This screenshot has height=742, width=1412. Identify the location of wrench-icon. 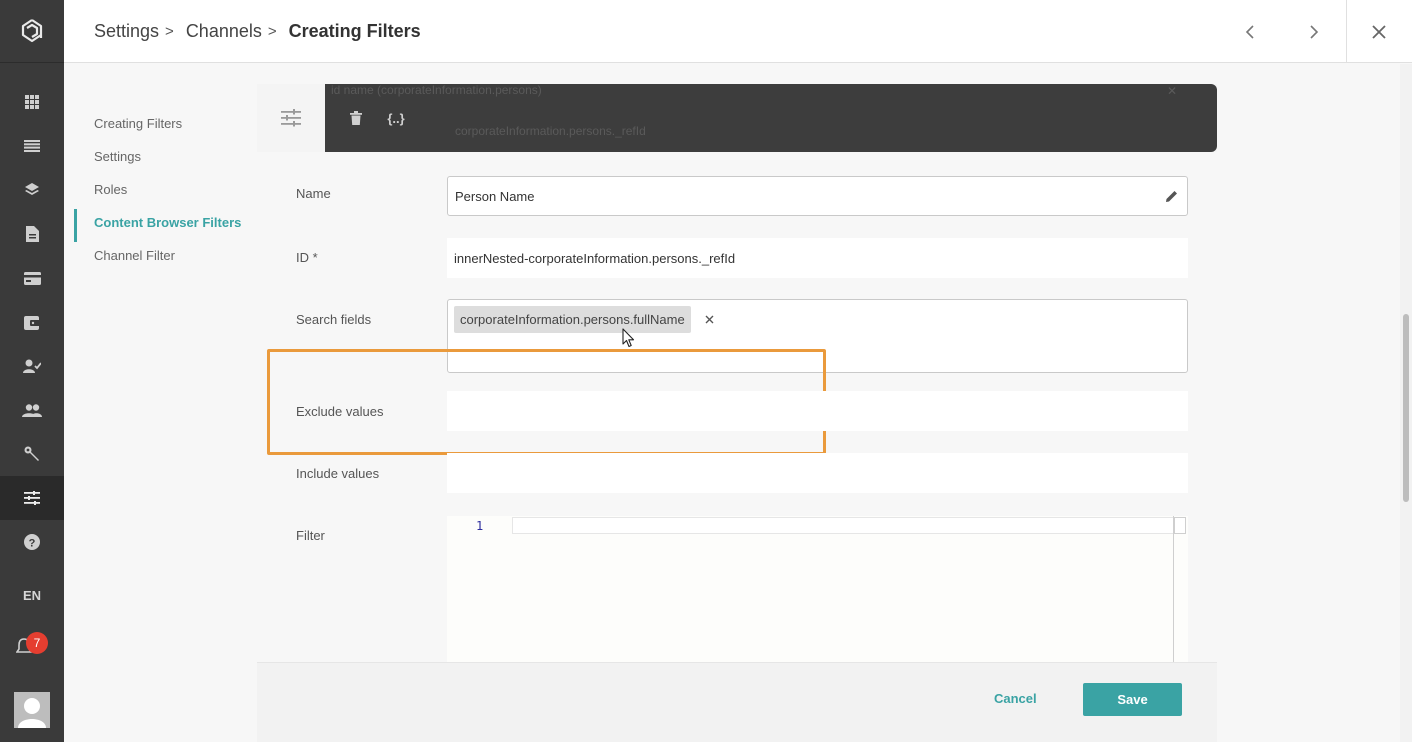
(32, 454).